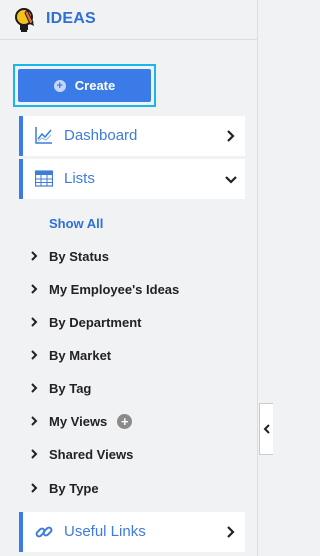 This screenshot has width=320, height=556. I want to click on list-item-by-status: By Status, so click(69, 256).